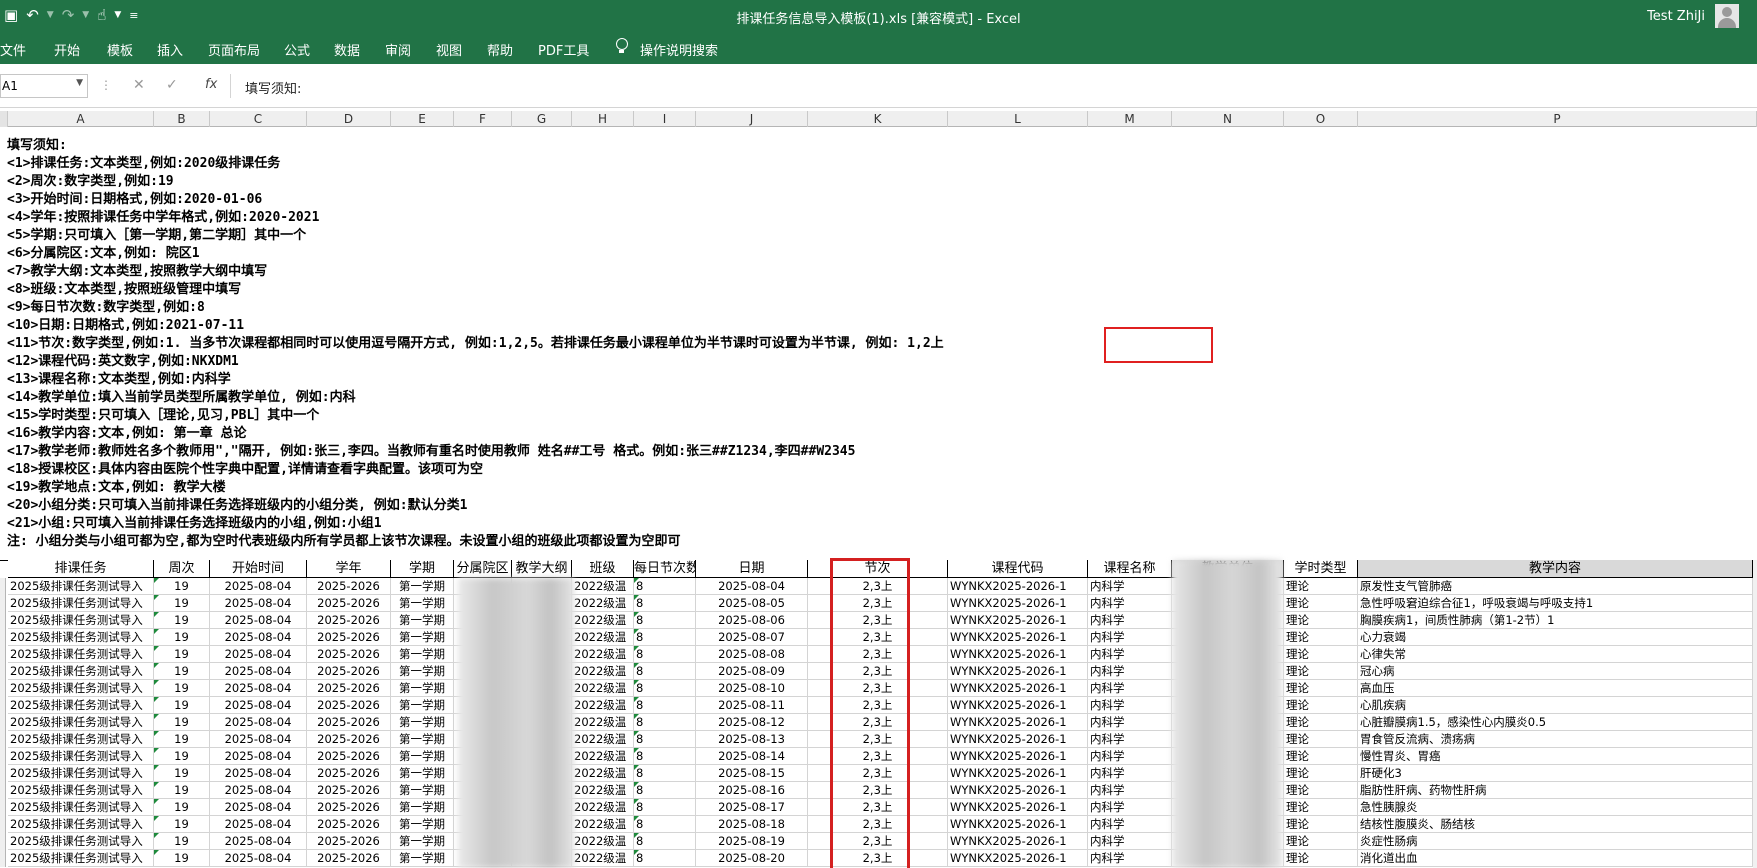  Describe the element at coordinates (1555, 756) in the screenshot. I see `table-cell: 慢性胃炎、胃癌` at that location.